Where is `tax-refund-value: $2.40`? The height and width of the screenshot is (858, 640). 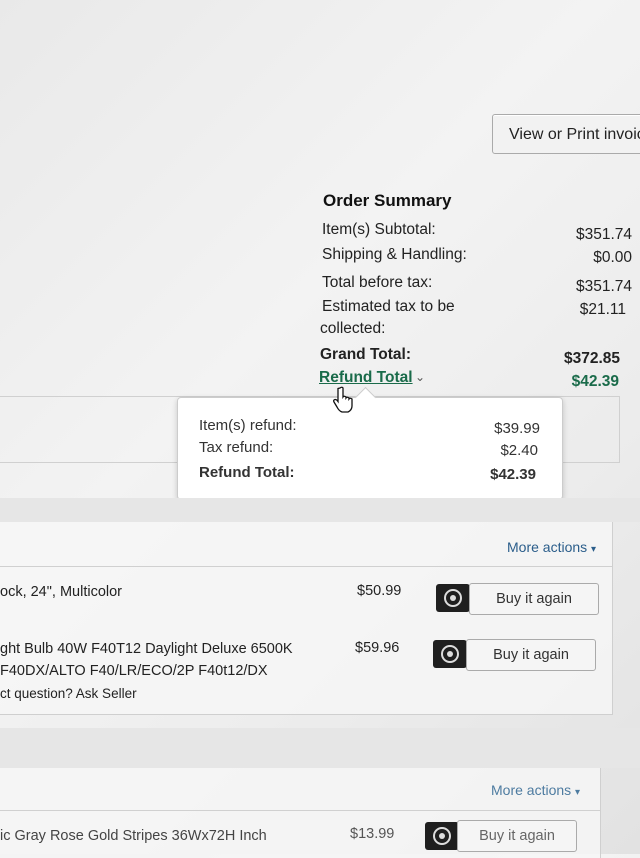 tax-refund-value: $2.40 is located at coordinates (519, 450).